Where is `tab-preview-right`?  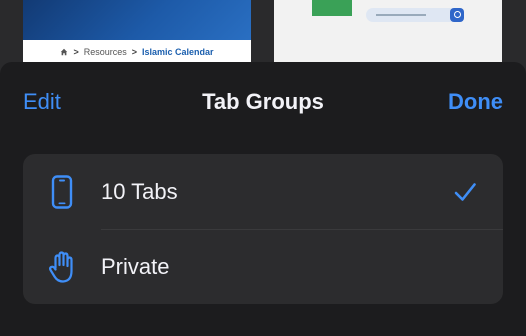 tab-preview-right is located at coordinates (388, 31).